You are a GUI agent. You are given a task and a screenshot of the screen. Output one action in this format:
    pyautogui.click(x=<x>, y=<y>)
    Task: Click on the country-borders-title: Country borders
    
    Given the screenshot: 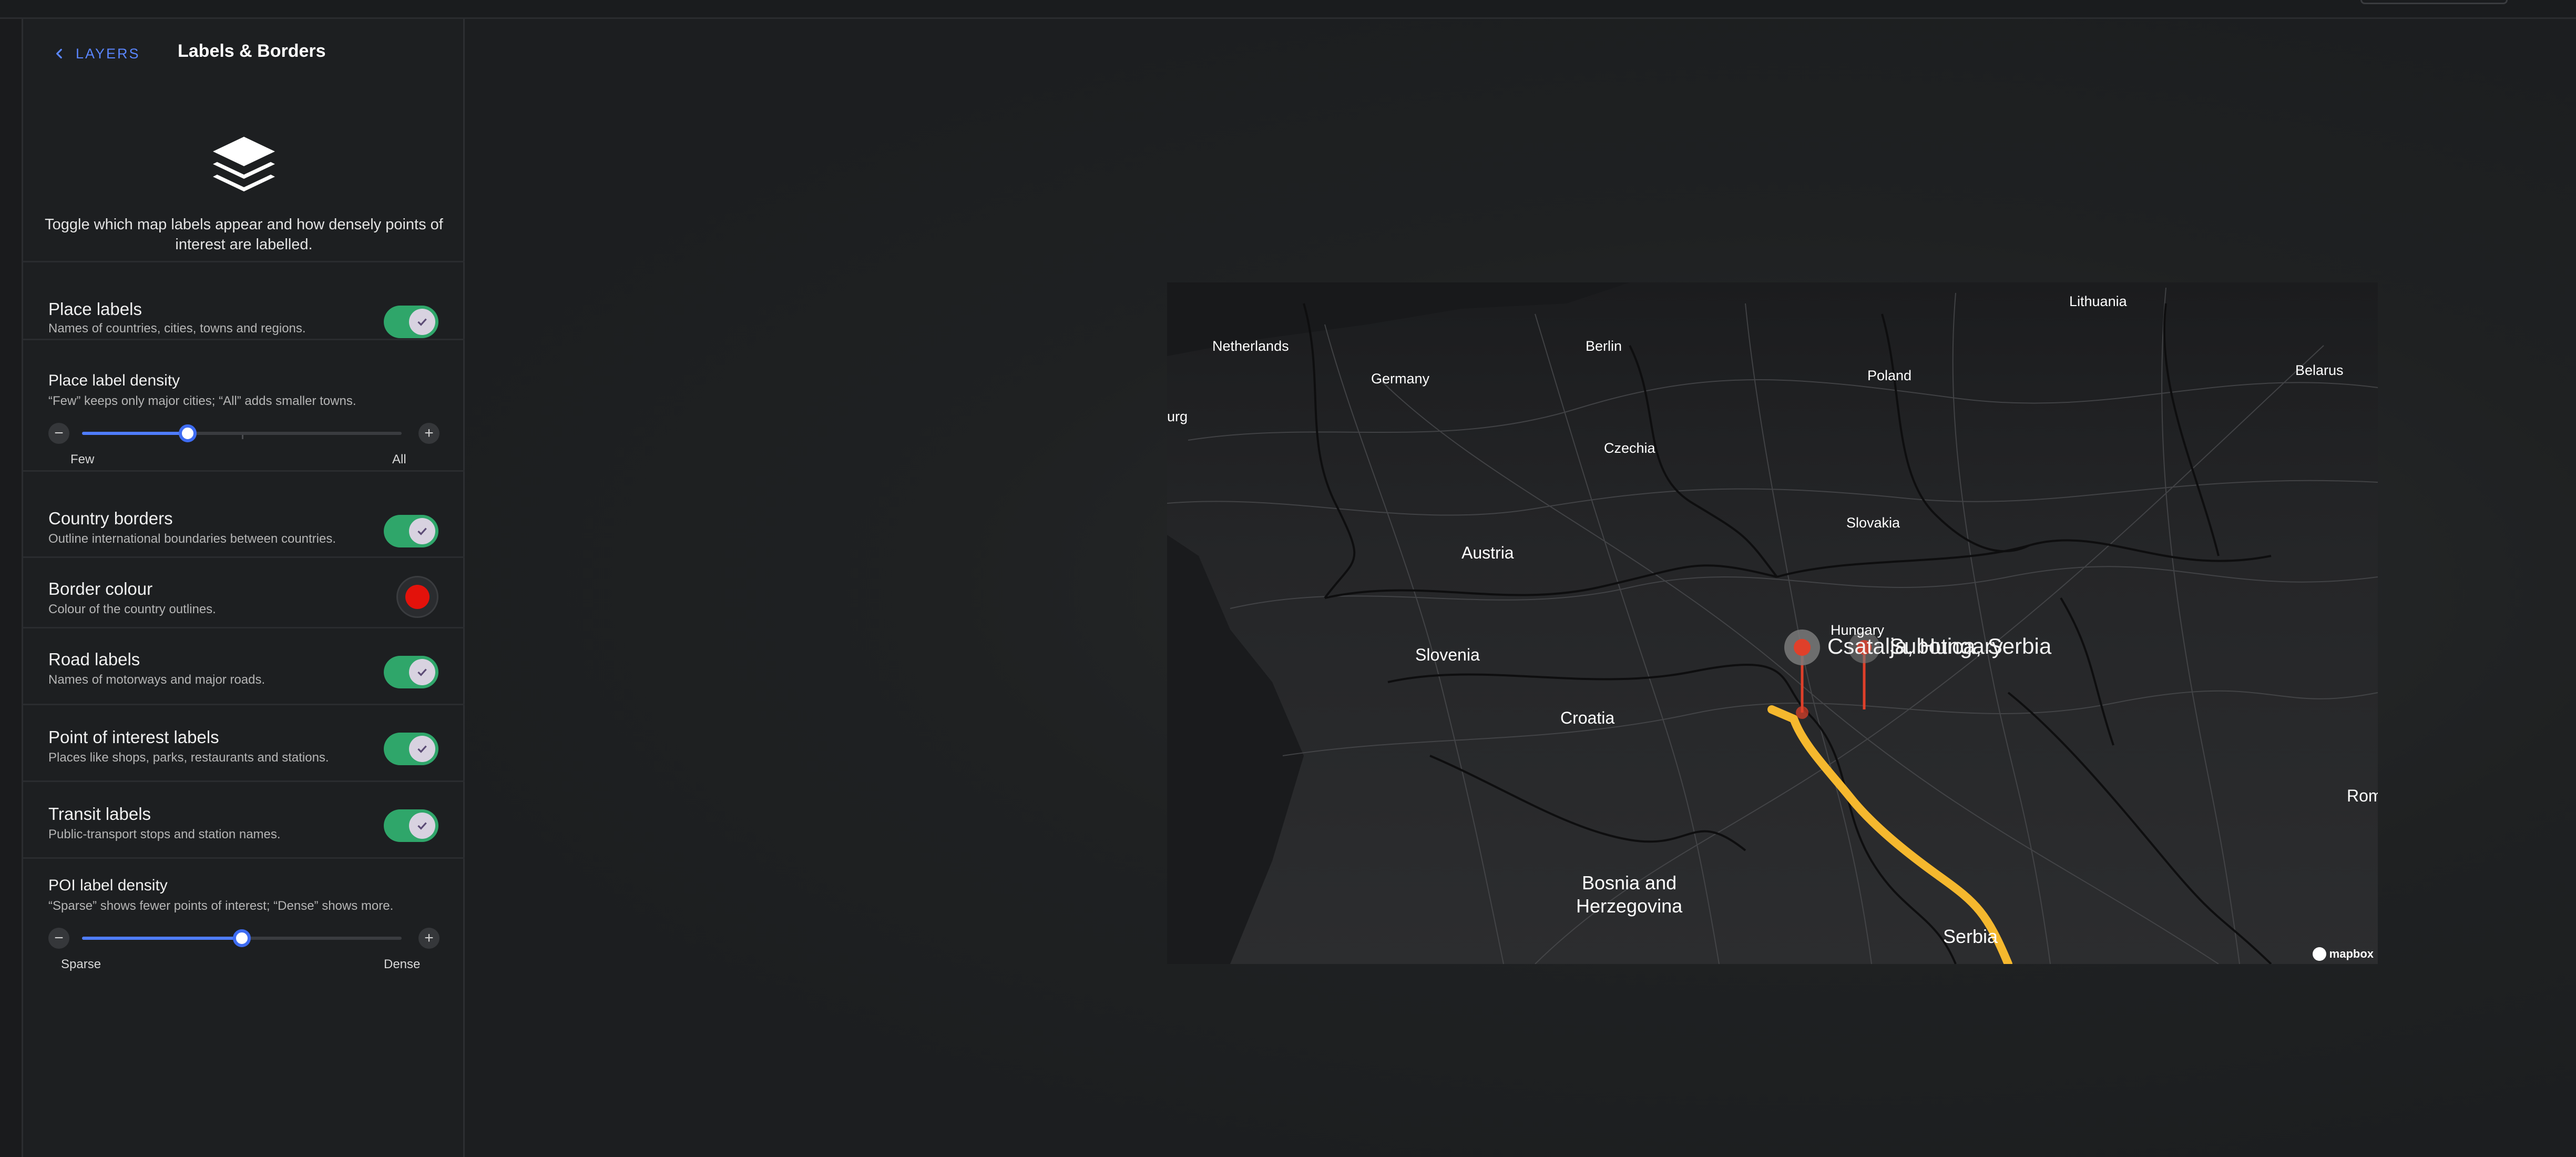 What is the action you would take?
    pyautogui.click(x=110, y=518)
    